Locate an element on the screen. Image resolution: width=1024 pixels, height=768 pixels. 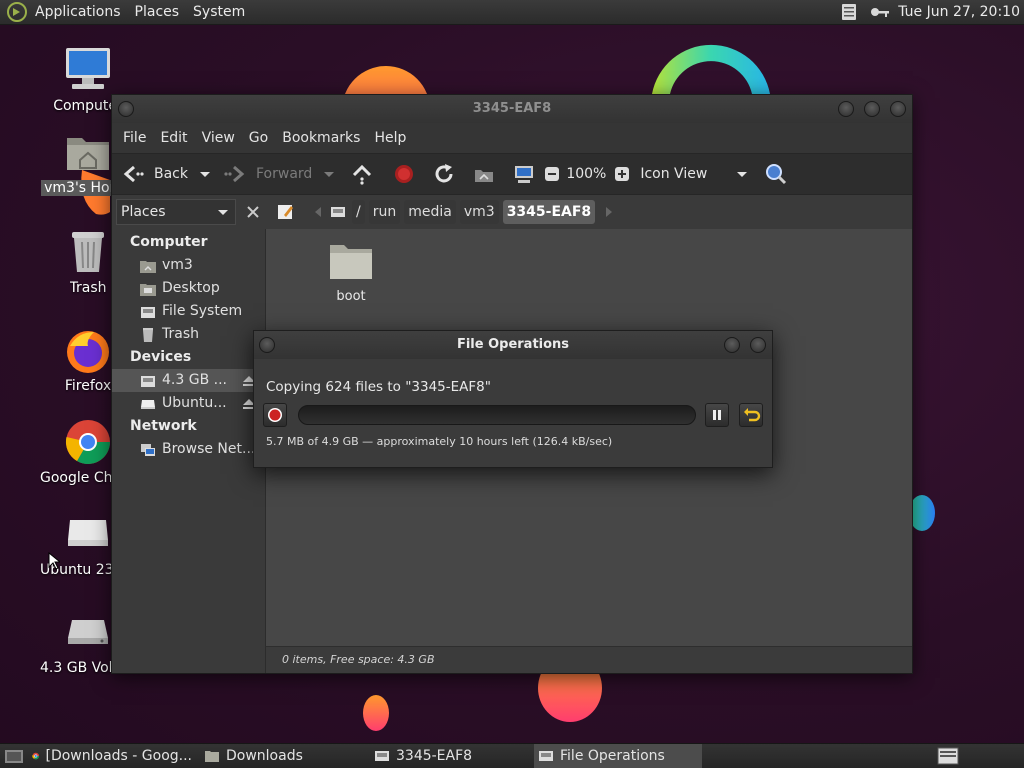
notes-icon is located at coordinates (849, 12).